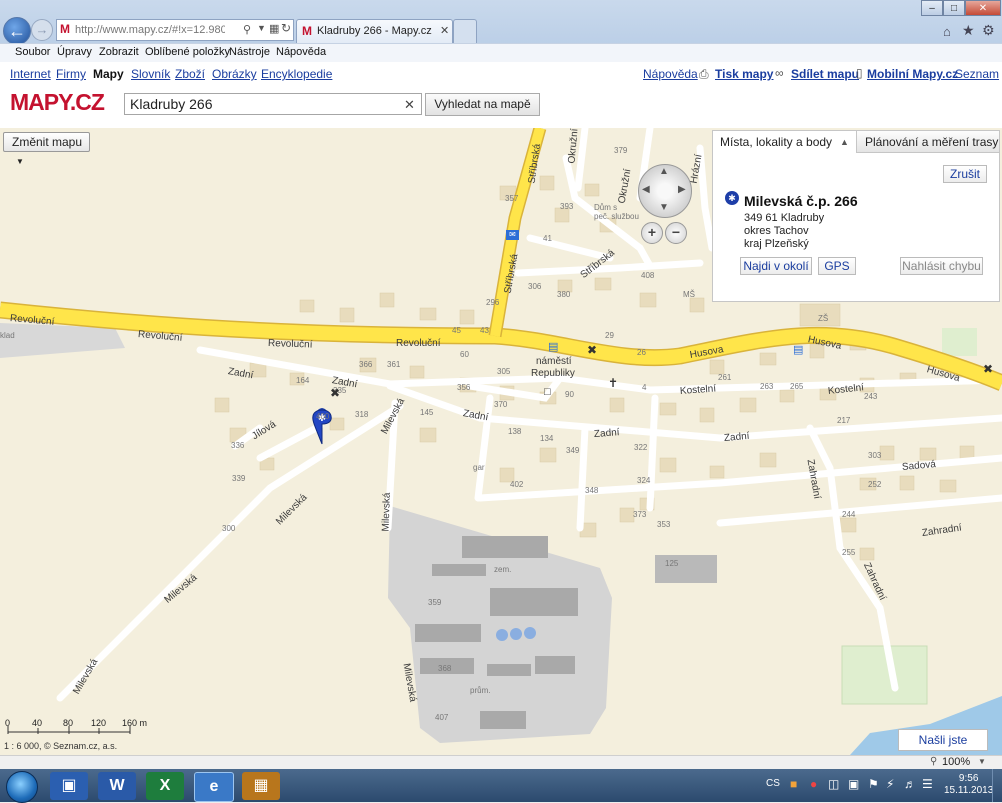 The height and width of the screenshot is (803, 1002). I want to click on close-window-button: ✕, so click(983, 8).